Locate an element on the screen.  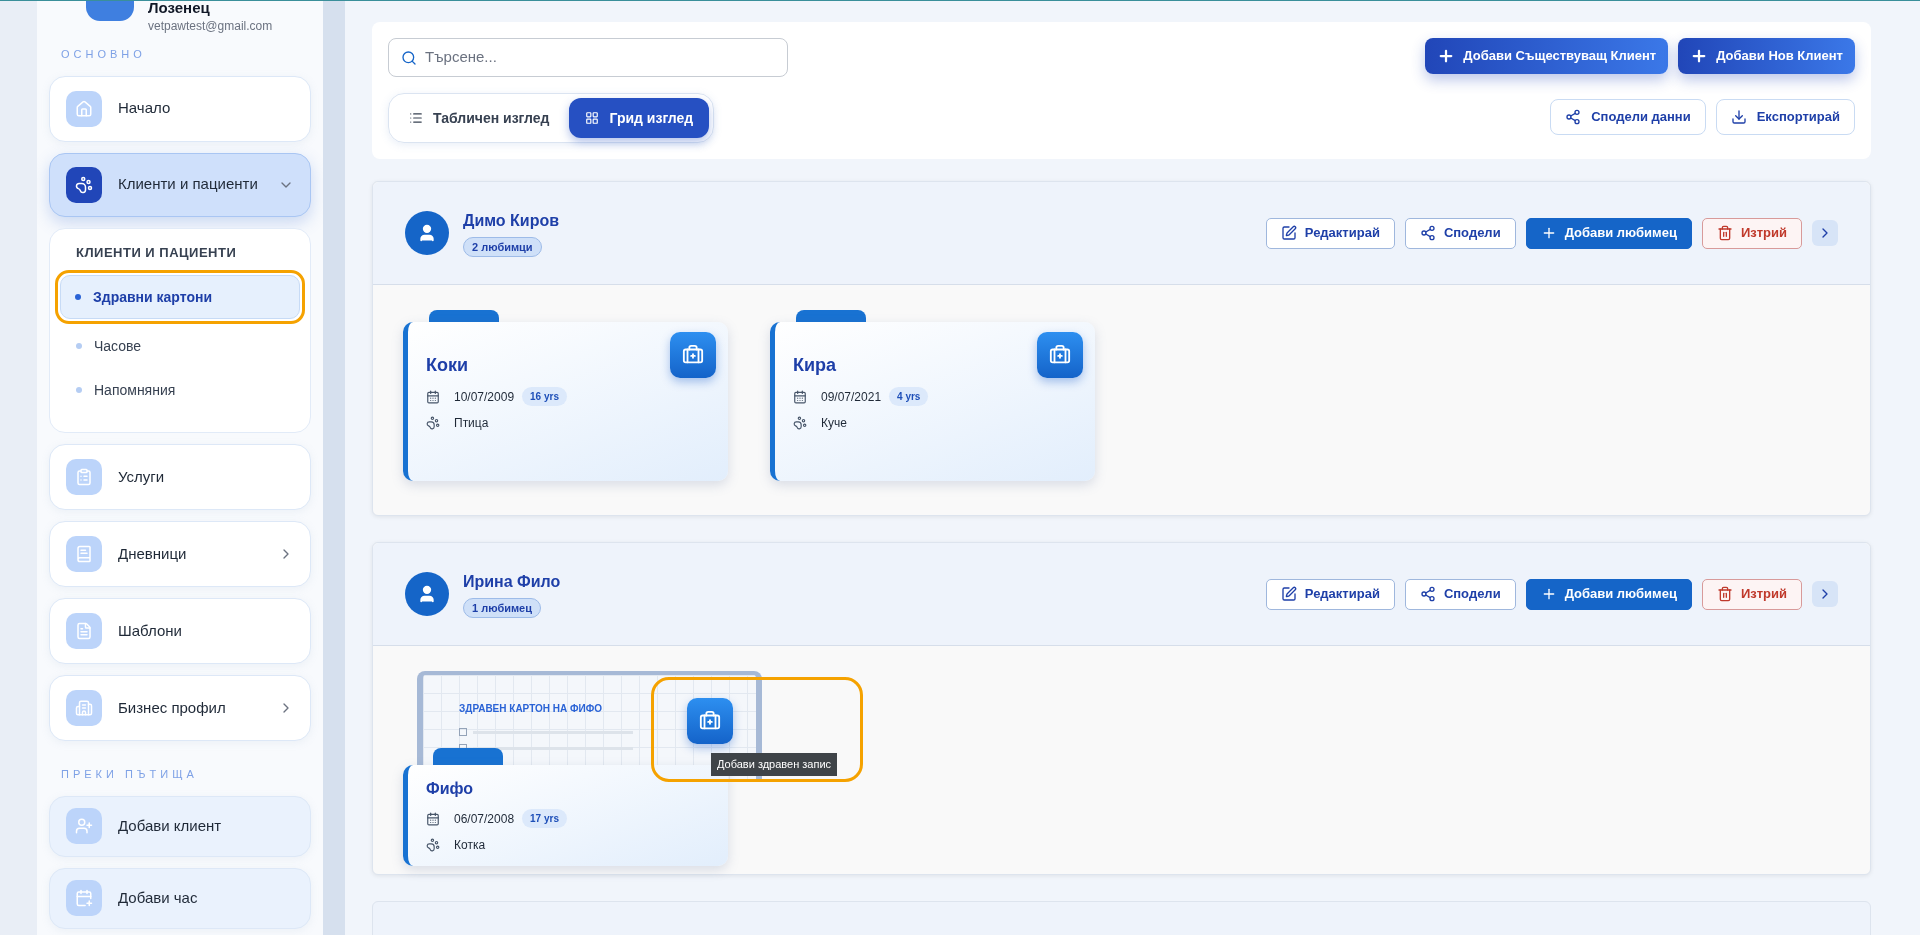
age-badge: 16 yrs is located at coordinates (544, 396).